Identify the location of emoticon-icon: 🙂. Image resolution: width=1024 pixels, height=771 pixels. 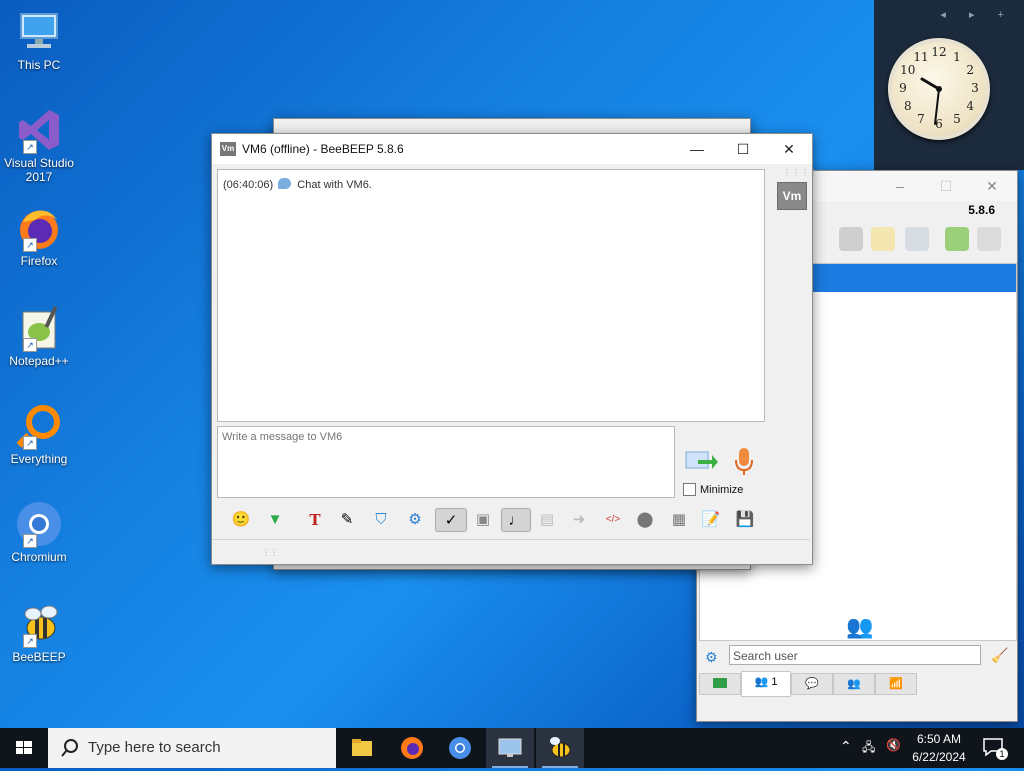
(241, 520).